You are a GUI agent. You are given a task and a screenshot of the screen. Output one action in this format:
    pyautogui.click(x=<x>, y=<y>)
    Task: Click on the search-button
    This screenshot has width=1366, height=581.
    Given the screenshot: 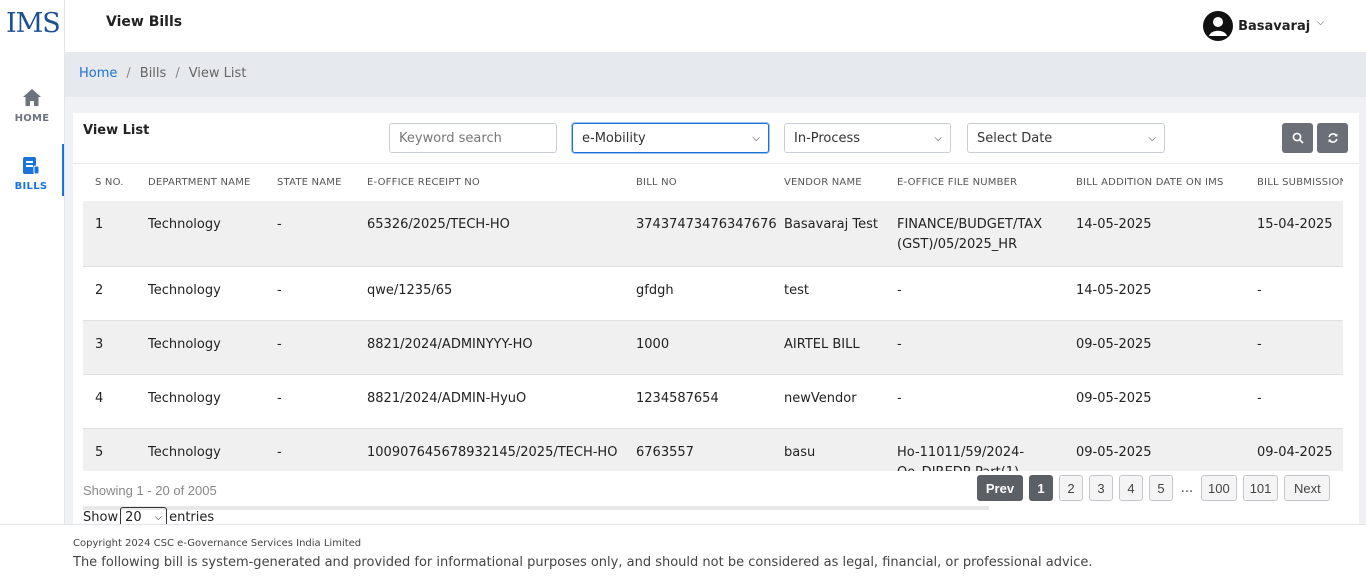 What is the action you would take?
    pyautogui.click(x=1297, y=138)
    